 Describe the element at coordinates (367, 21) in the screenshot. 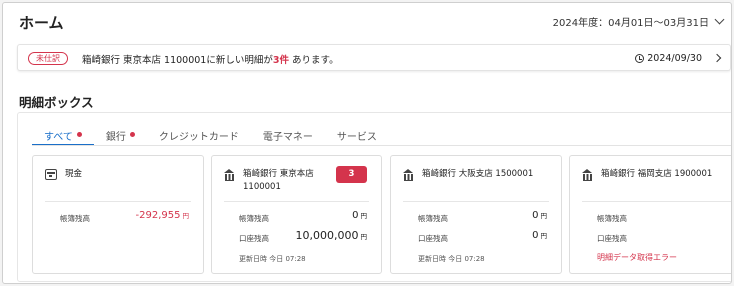

I see `page-header: ホーム 2024年度：04月01日～03月31日` at that location.